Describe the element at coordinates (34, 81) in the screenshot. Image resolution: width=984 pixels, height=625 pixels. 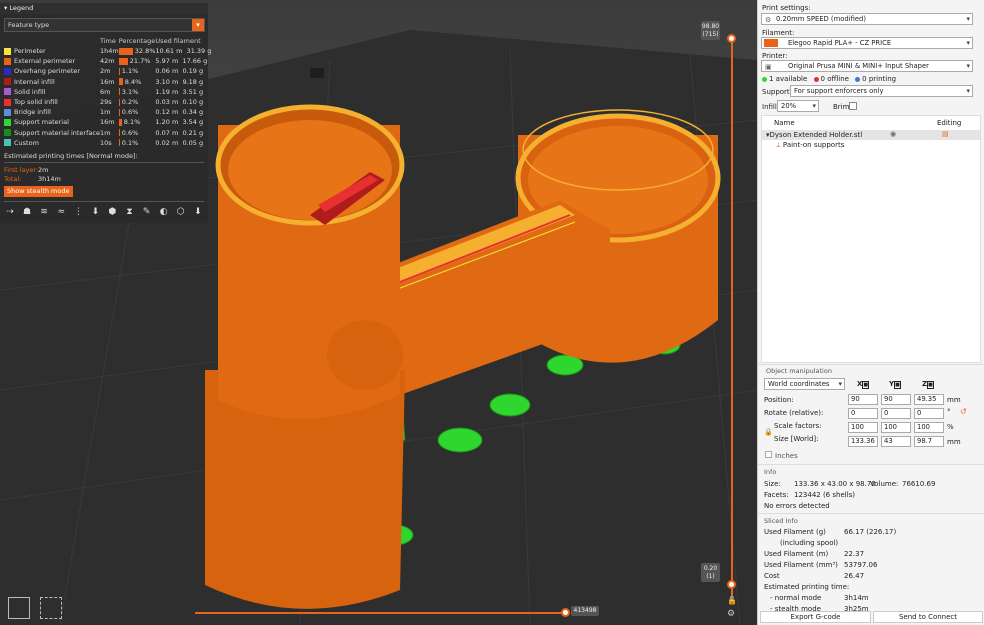
I see `legend-item-name: Internal infill` at that location.